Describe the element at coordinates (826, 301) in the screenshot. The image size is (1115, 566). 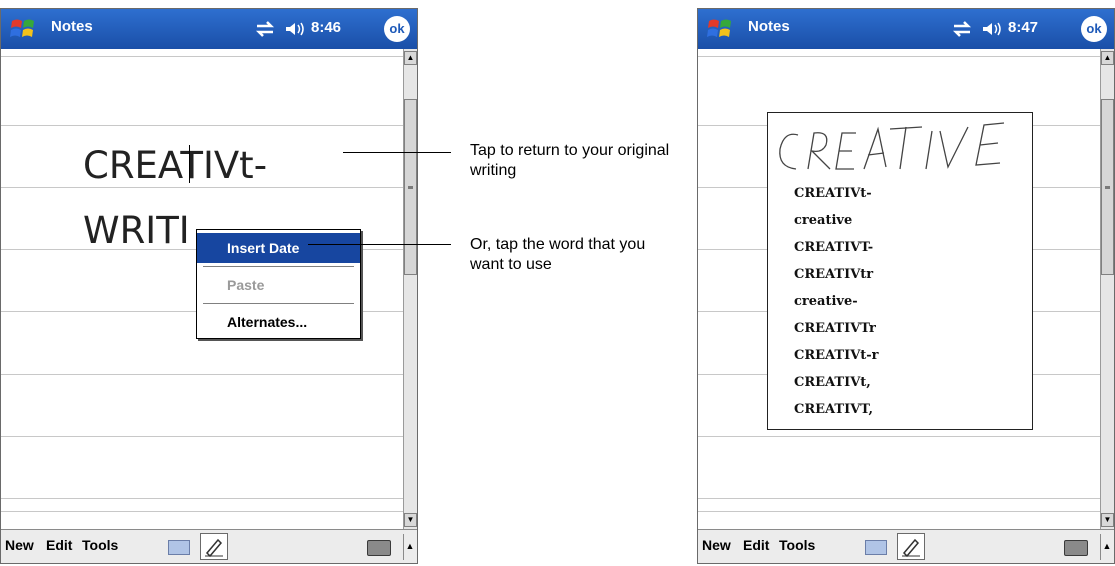
I see `alternate-word: creative-` at that location.